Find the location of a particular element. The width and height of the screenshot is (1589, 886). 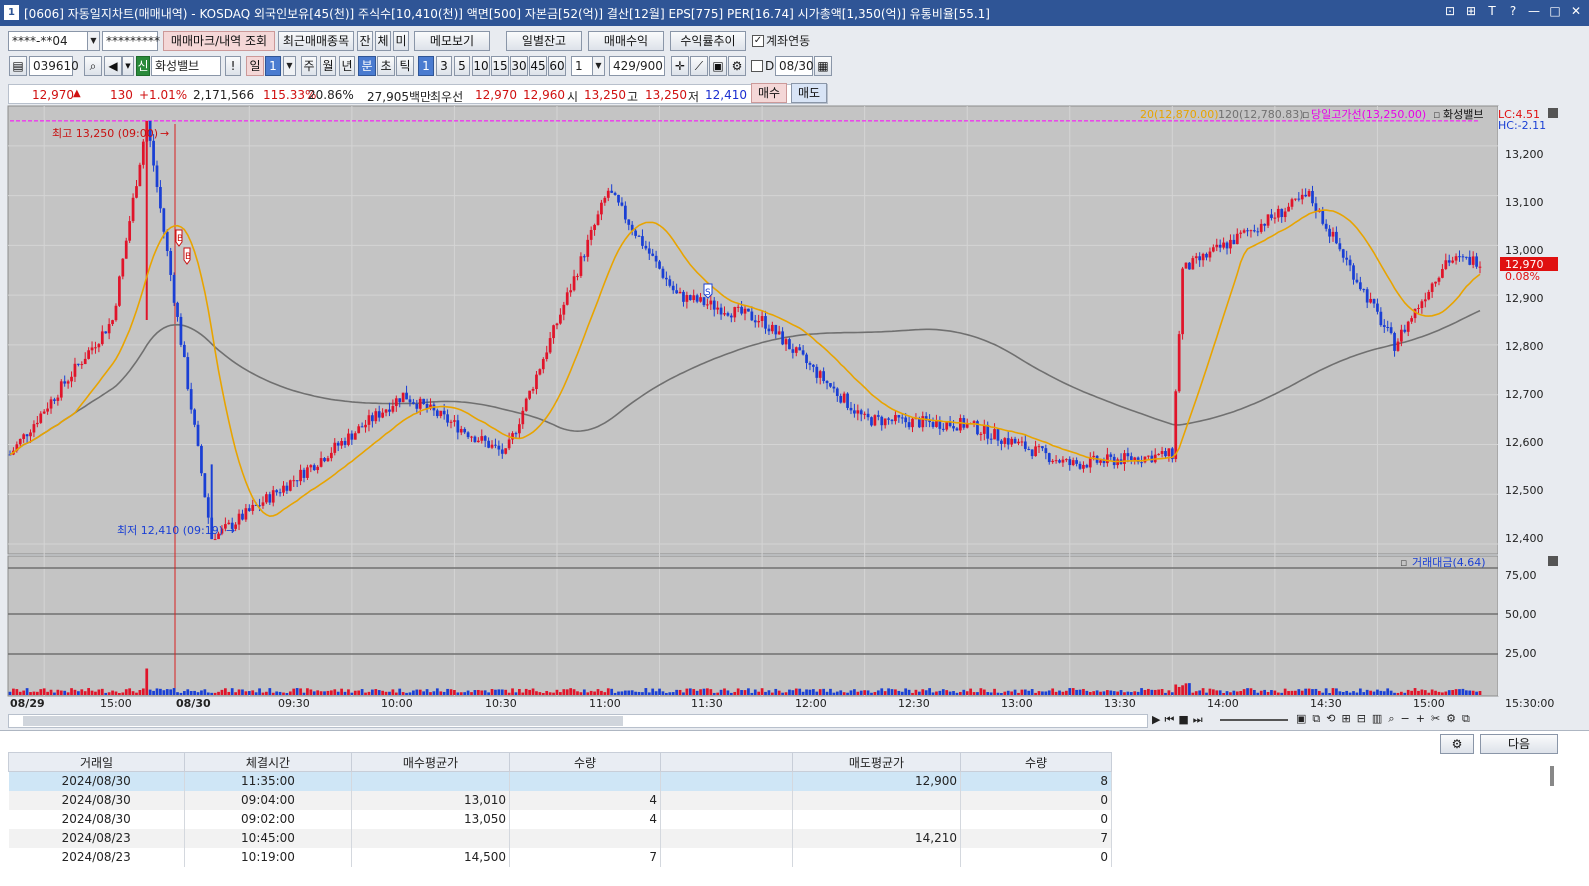

table-row: 2024/08/30 09:04:00 13,010 4 0 is located at coordinates (560, 800).